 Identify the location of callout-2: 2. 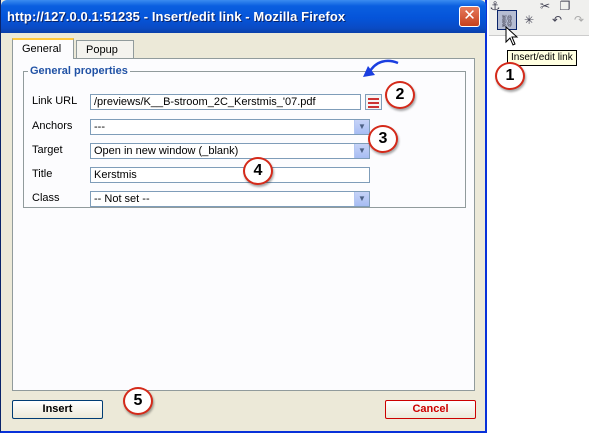
(400, 95).